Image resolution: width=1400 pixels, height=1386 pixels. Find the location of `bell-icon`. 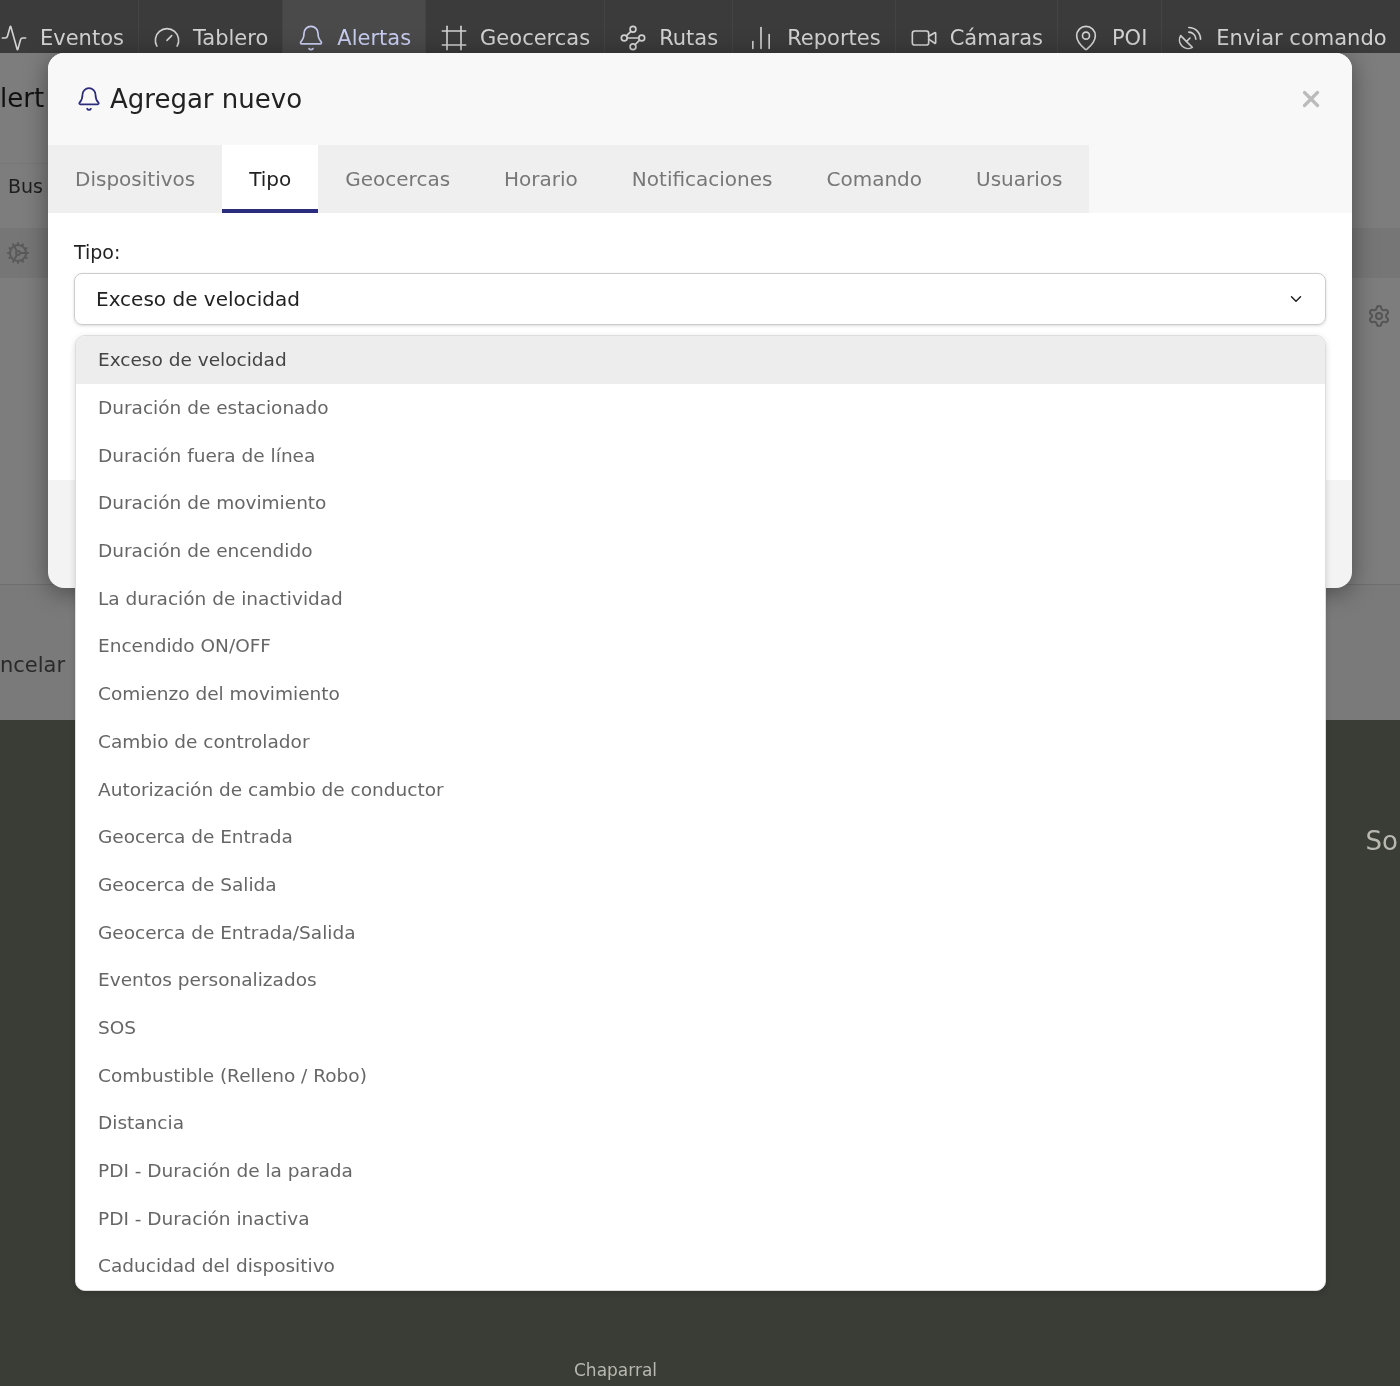

bell-icon is located at coordinates (89, 99).